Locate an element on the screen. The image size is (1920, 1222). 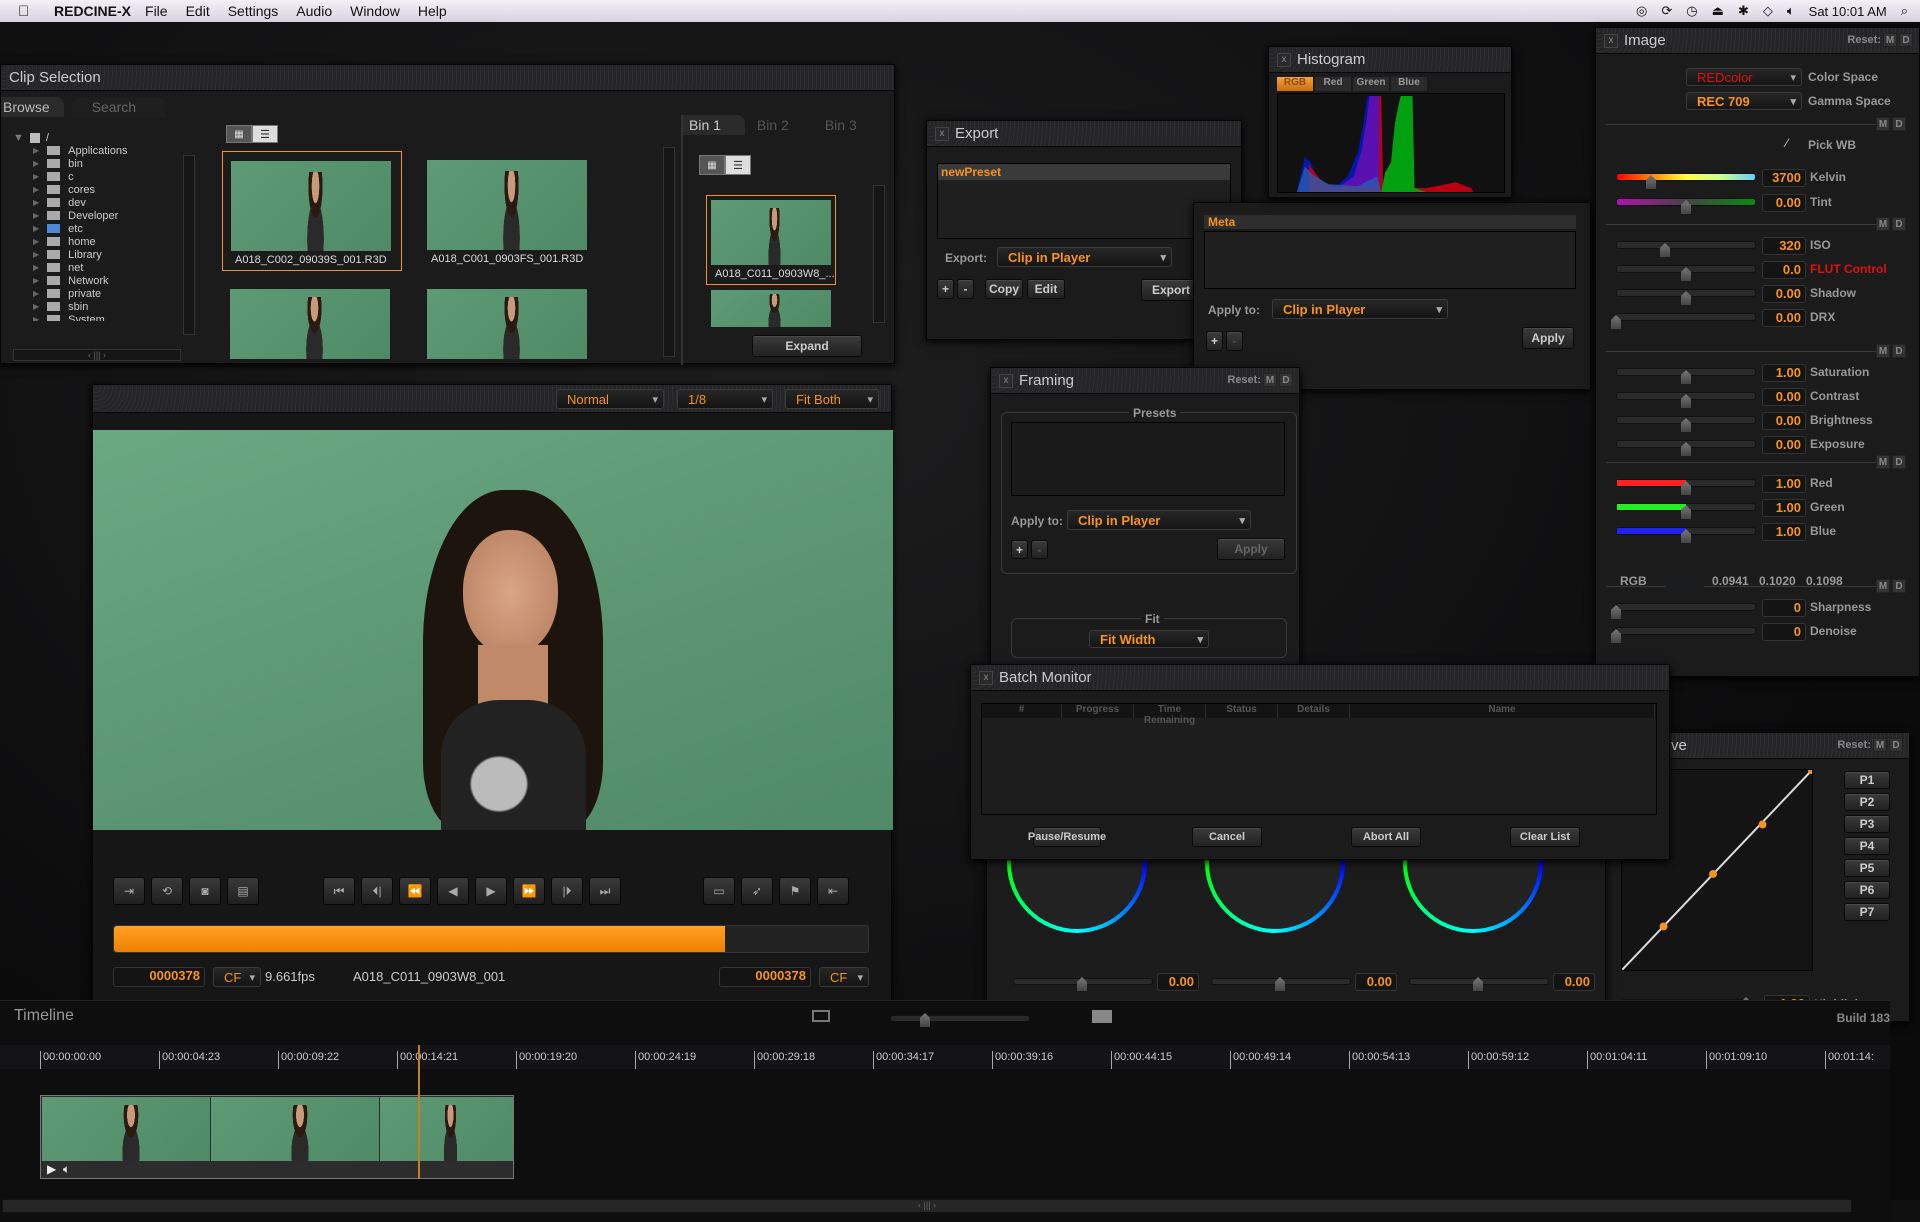
tree-hscrollbar: ‹ ||| › is located at coordinates (97, 355).